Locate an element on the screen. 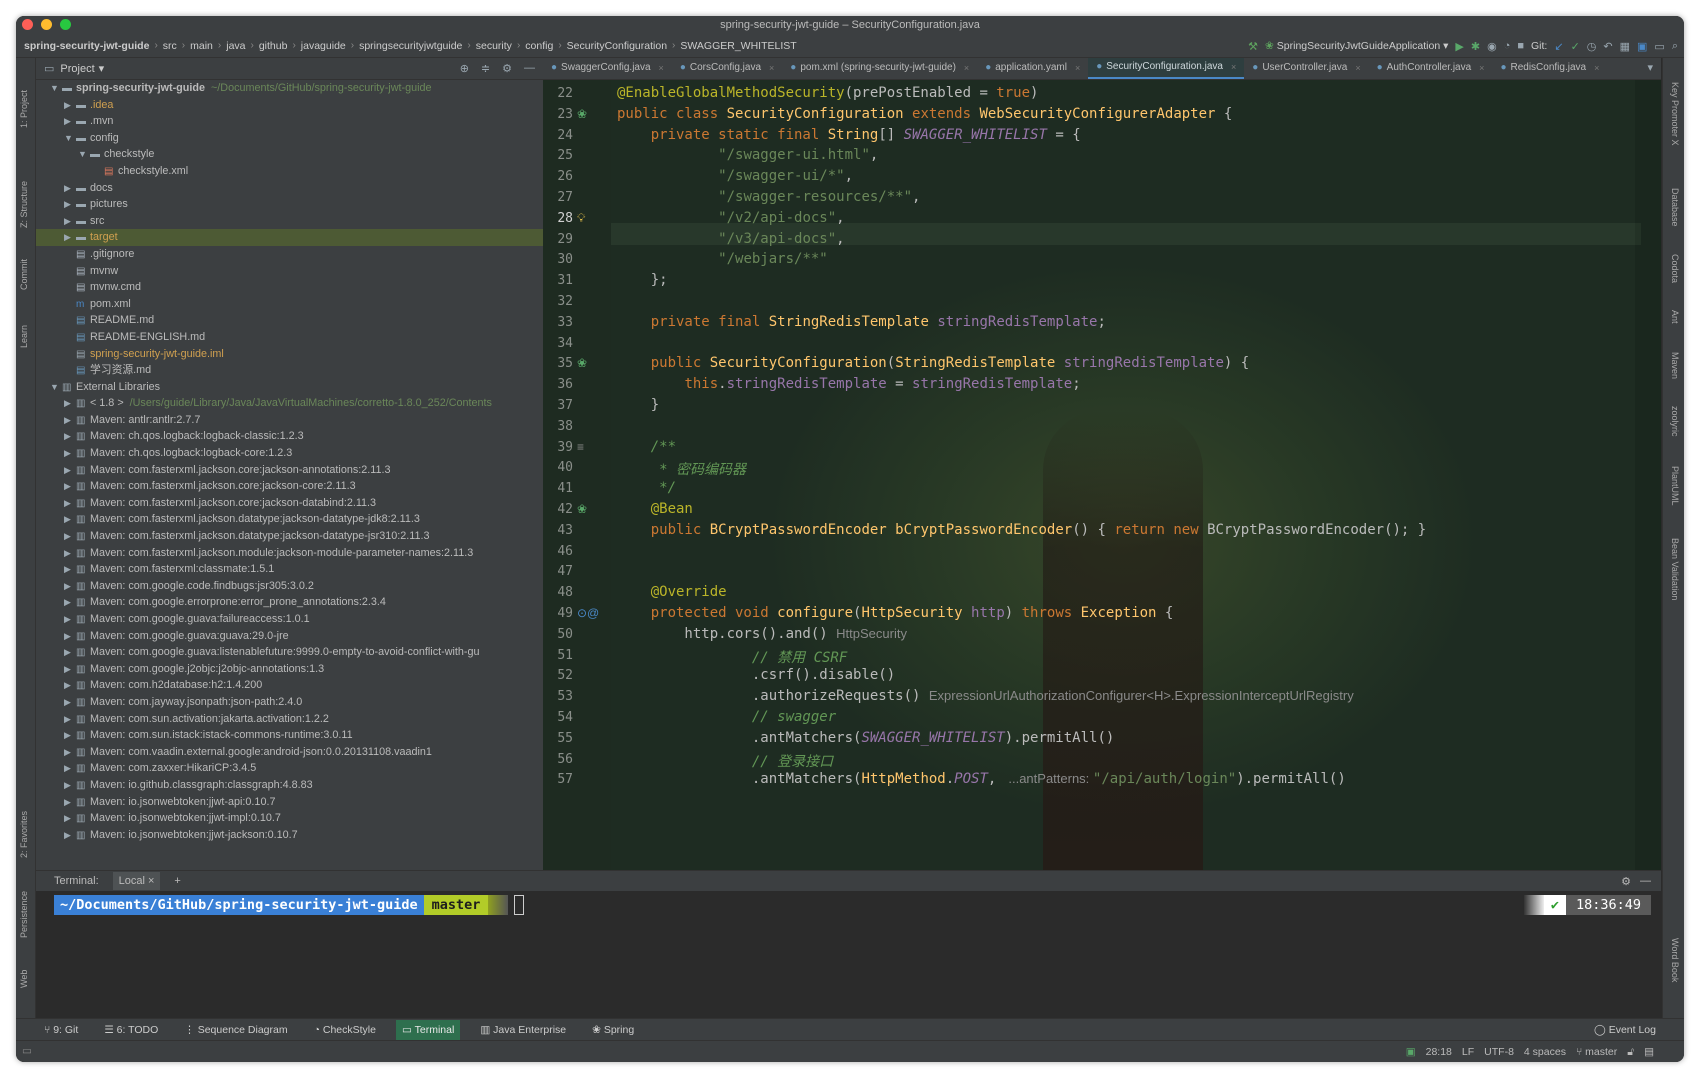 The image size is (1700, 1078). strip-project-button: 1: Project is located at coordinates (24, 109).